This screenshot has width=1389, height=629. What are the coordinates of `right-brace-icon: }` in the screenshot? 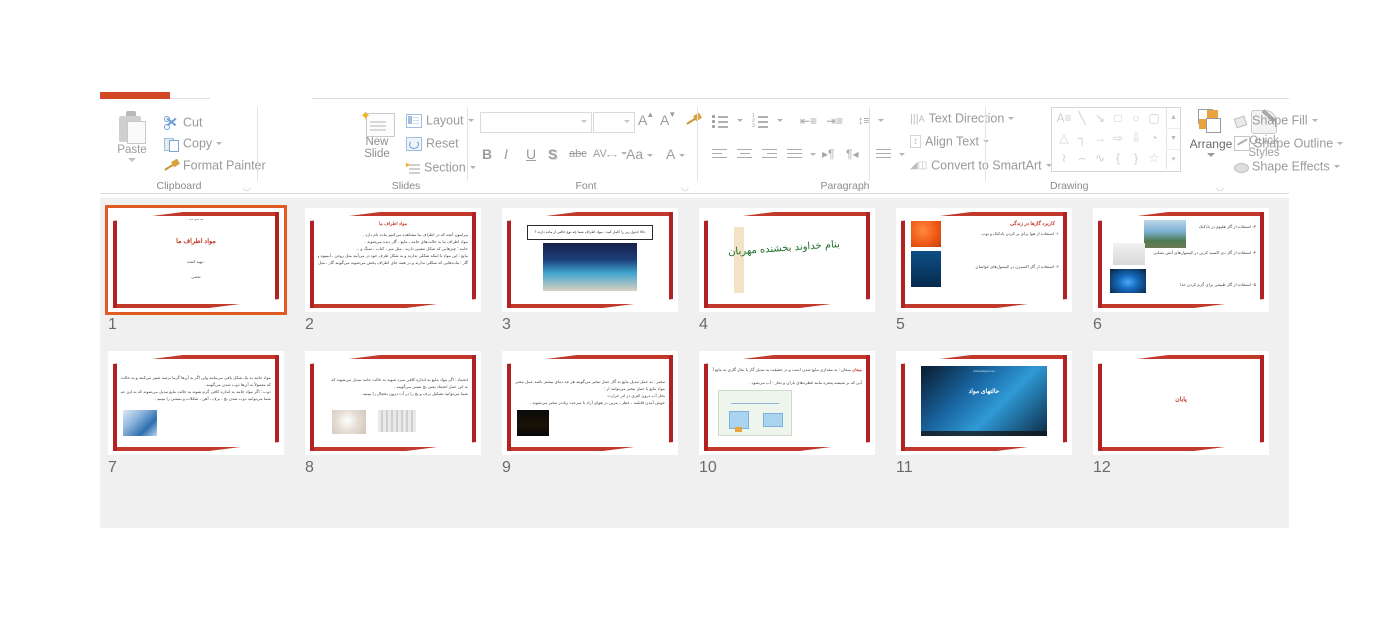 It's located at (1136, 158).